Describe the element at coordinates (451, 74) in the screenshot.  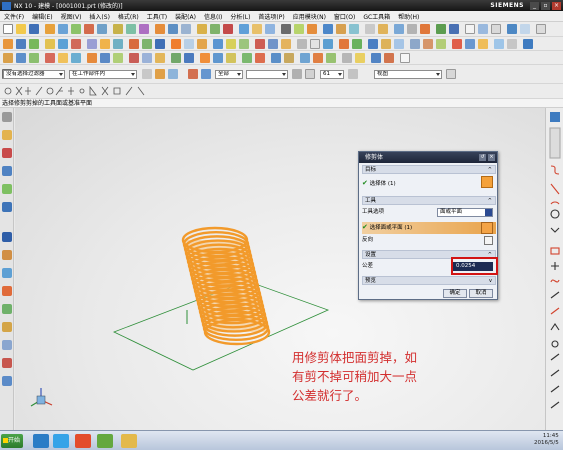
I see `view-options-icon` at that location.